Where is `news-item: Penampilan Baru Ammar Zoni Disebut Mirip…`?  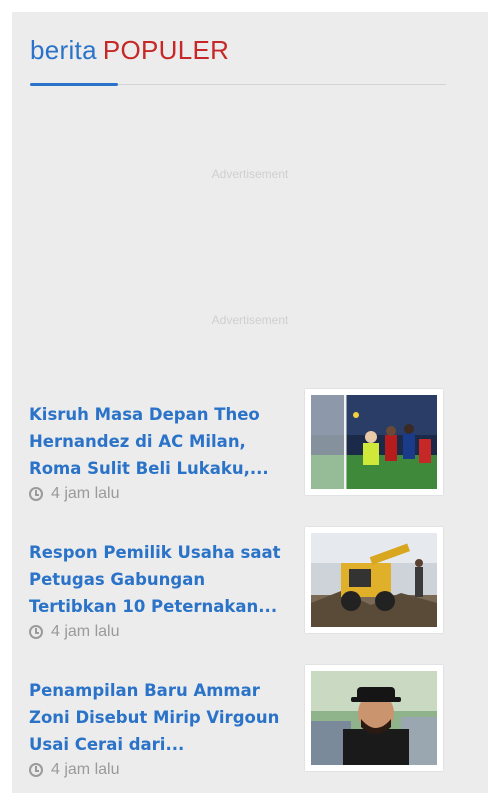 news-item: Penampilan Baru Ammar Zoni Disebut Mirip… is located at coordinates (245, 726).